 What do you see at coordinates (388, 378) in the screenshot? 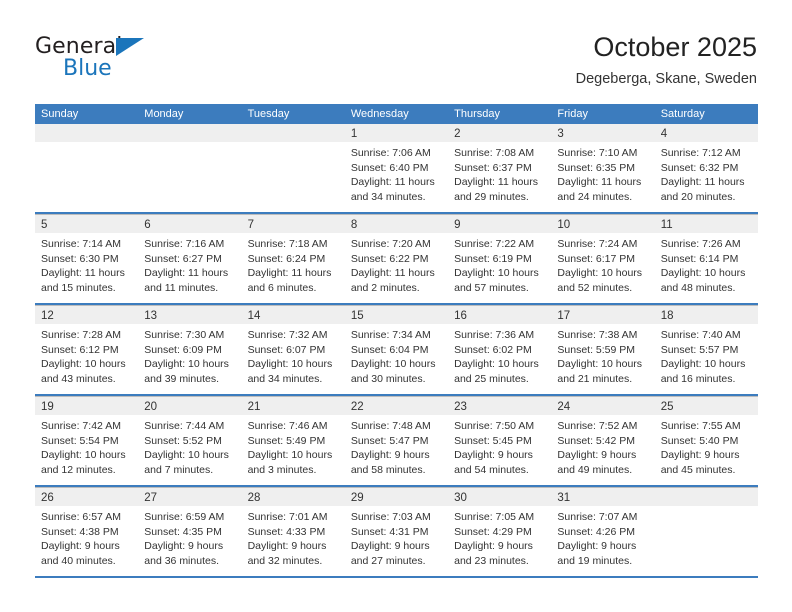
I see `daylight-text-line2: and 30 minutes.` at bounding box center [388, 378].